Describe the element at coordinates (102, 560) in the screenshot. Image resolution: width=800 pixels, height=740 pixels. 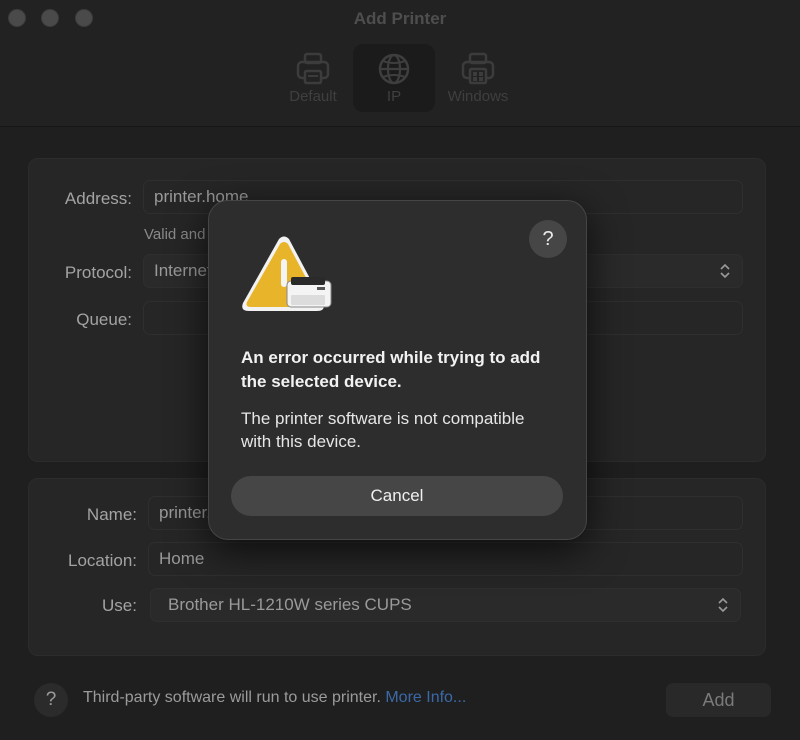
I see `location-label: Location:` at that location.